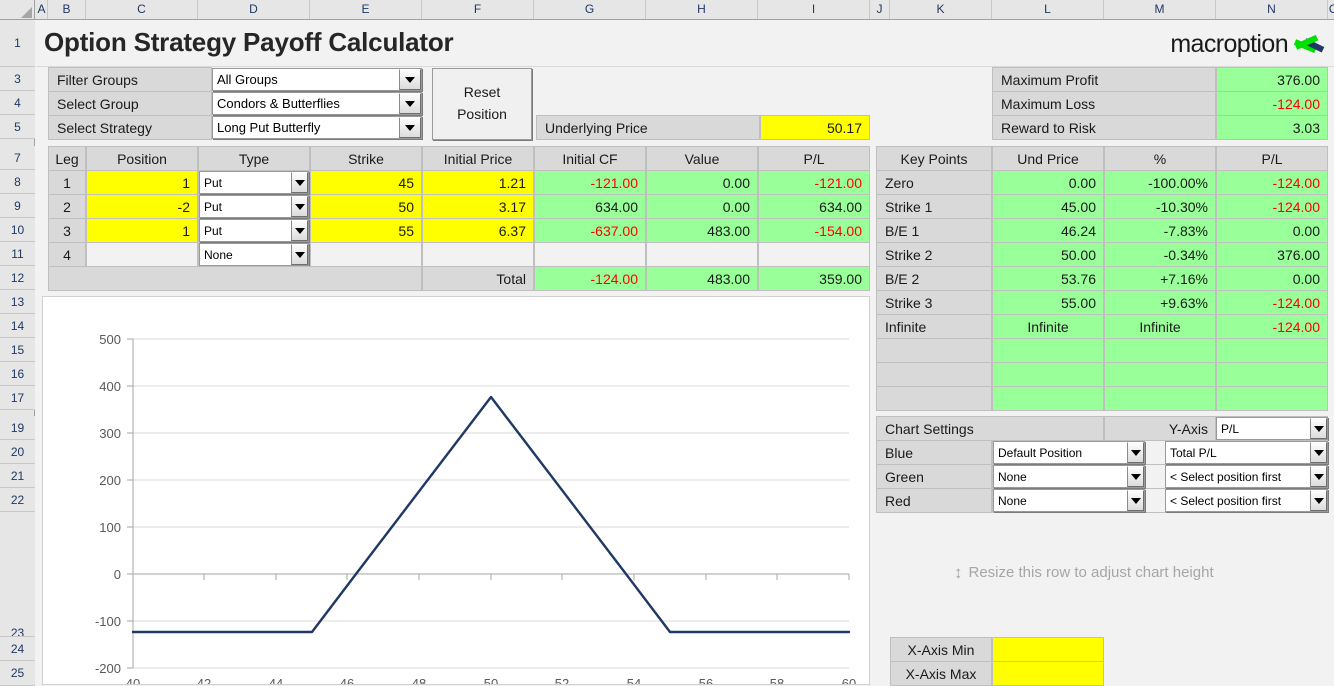 This screenshot has height=686, width=1334. I want to click on legs-header-leg: Leg, so click(67, 158).